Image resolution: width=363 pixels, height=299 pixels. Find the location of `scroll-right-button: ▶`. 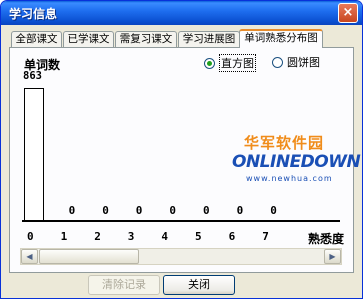

scroll-right-button: ▶ is located at coordinates (332, 256).